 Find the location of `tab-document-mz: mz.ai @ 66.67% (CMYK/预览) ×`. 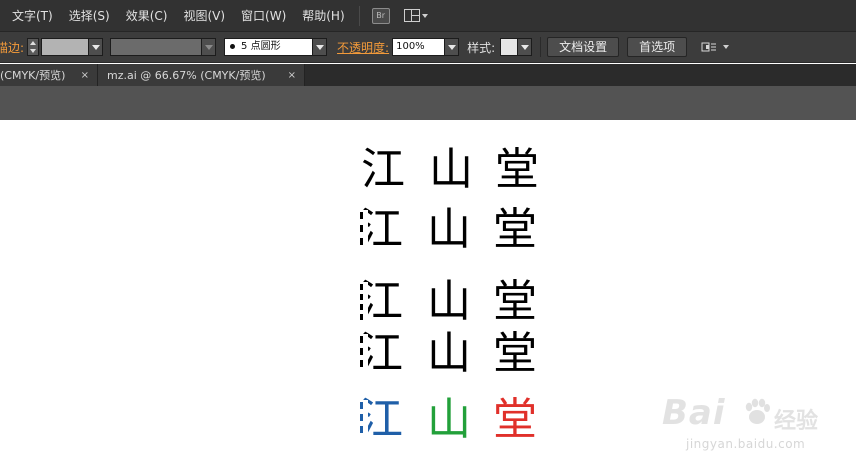

tab-document-mz: mz.ai @ 66.67% (CMYK/预览) × is located at coordinates (201, 75).